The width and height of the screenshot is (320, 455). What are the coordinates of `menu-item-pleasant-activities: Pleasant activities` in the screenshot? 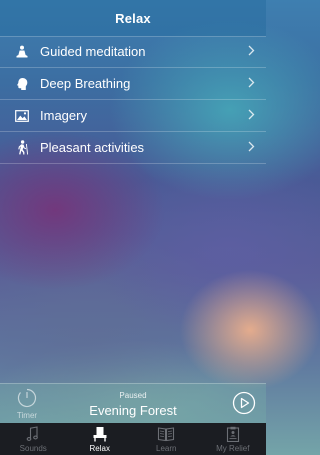 It's located at (133, 148).